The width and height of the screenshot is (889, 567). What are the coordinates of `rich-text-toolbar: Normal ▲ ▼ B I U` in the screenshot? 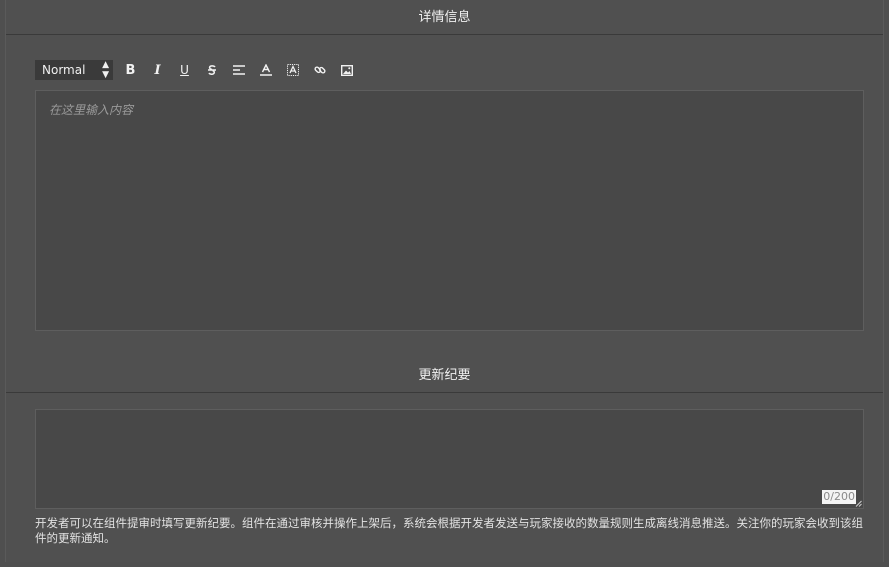 It's located at (197, 70).